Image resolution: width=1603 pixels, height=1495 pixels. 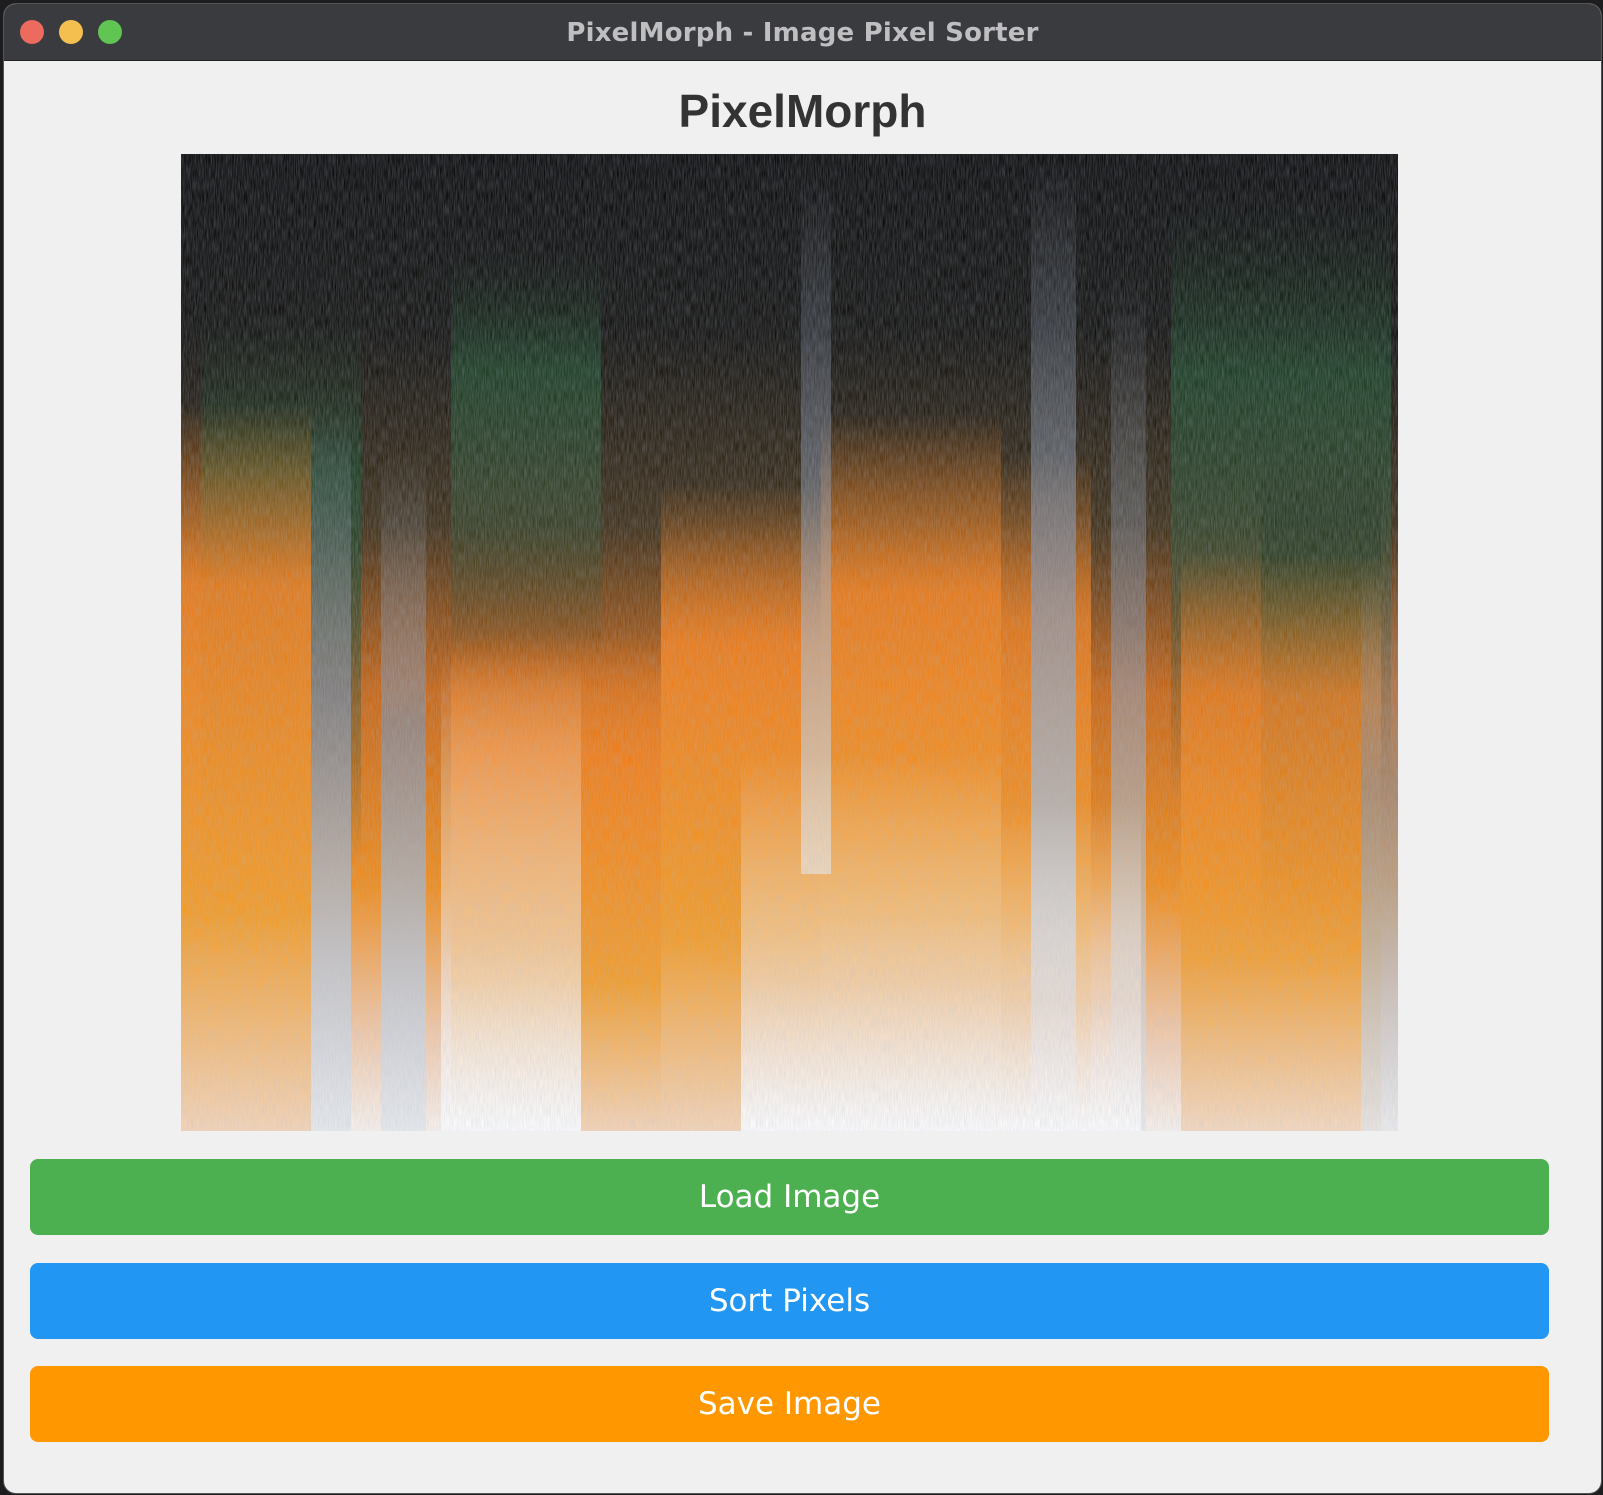 I want to click on save-image-button: Save Image, so click(x=789, y=1404).